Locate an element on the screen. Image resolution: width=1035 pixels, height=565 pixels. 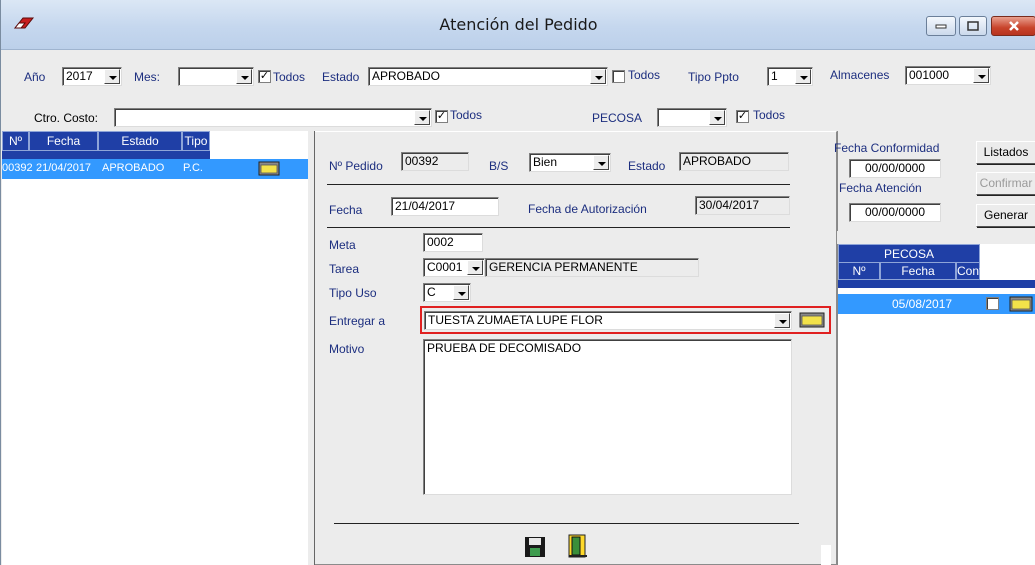
motivo-label: Motivo is located at coordinates (347, 349).